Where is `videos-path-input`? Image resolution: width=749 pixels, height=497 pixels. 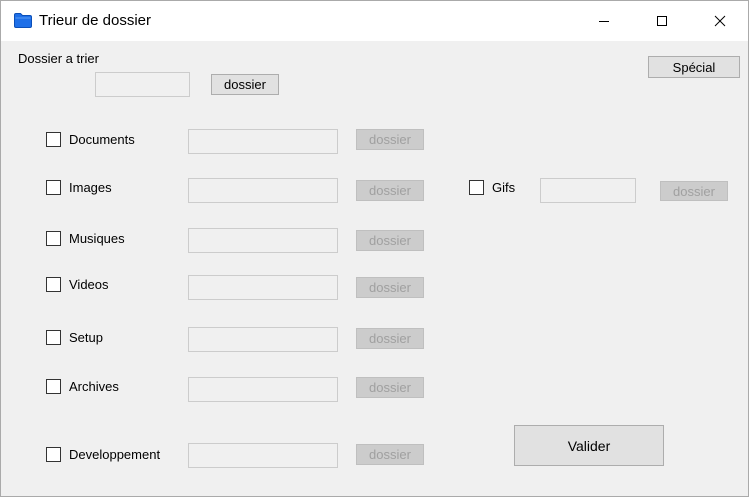
videos-path-input is located at coordinates (263, 287).